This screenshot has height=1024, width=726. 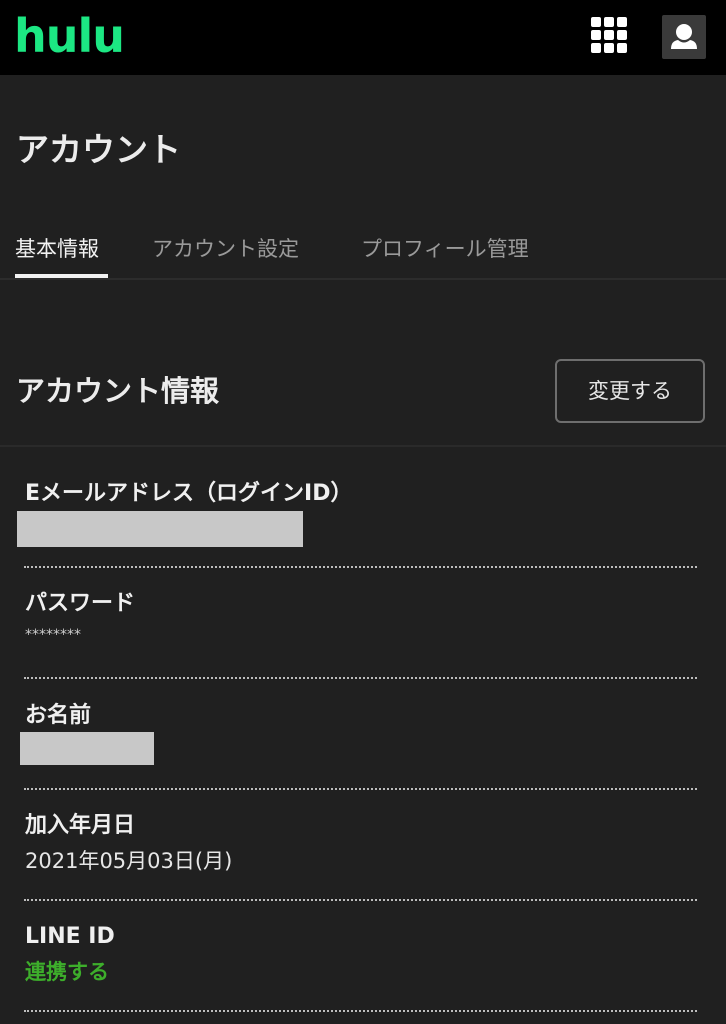 I want to click on line-link-button: 連携する, so click(x=67, y=972).